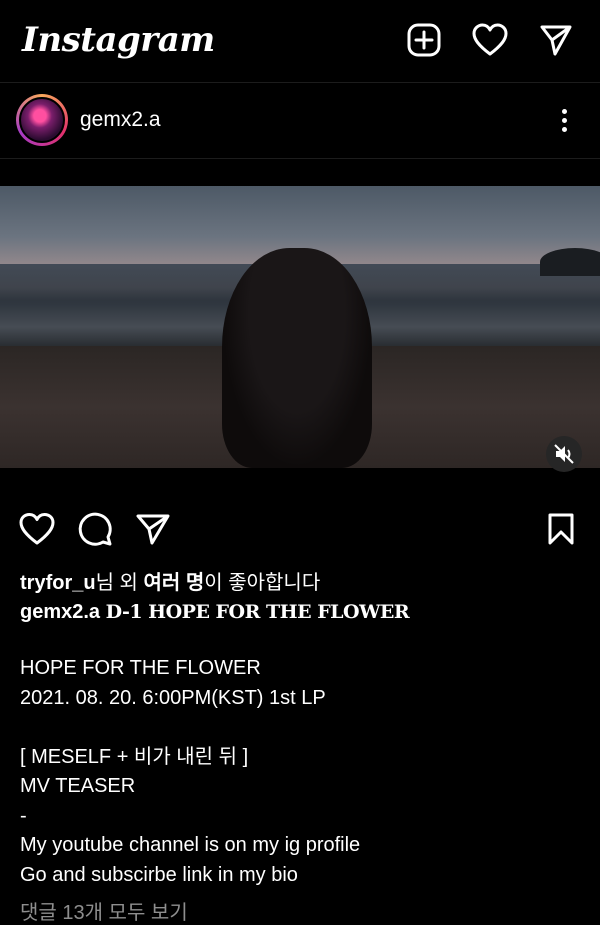 This screenshot has width=600, height=925. I want to click on header-divider, so click(300, 158).